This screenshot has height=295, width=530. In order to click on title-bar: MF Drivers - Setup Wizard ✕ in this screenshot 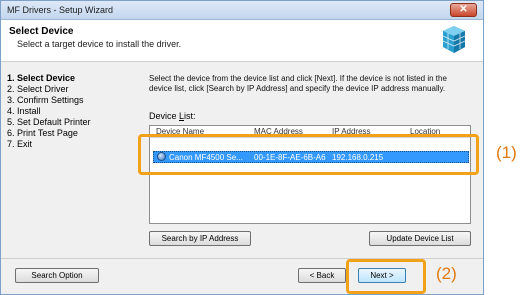, I will do `click(242, 10)`.